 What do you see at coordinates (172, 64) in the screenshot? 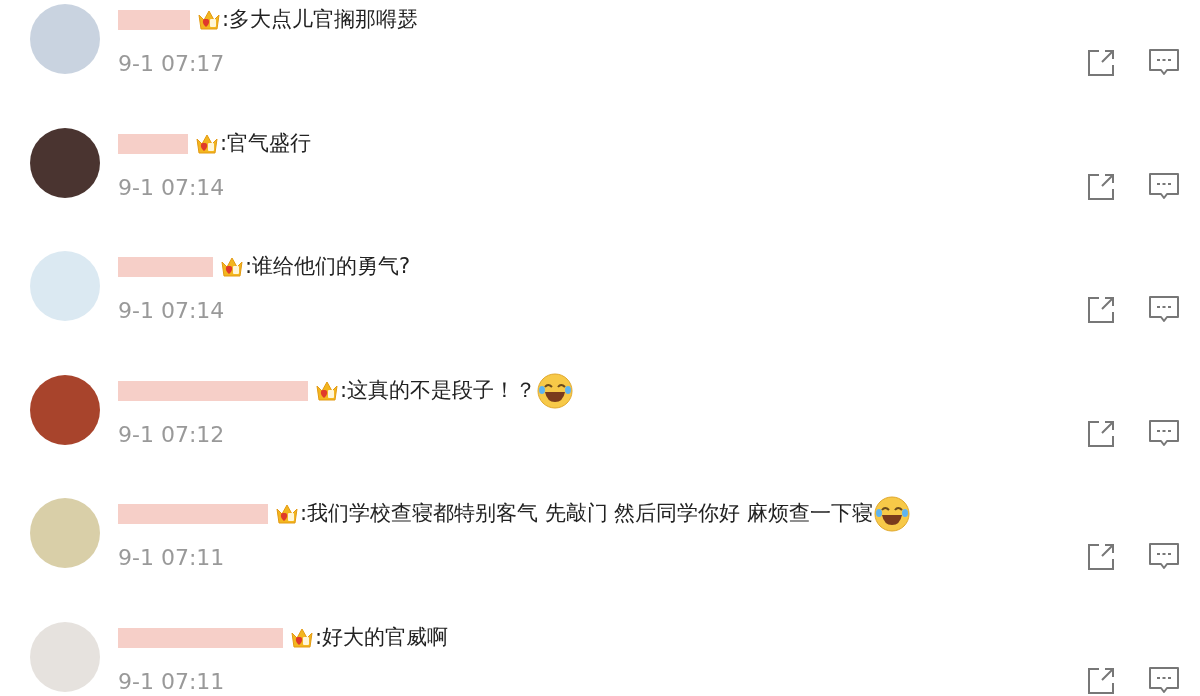
I see `comment-time: 9-1 07:17` at bounding box center [172, 64].